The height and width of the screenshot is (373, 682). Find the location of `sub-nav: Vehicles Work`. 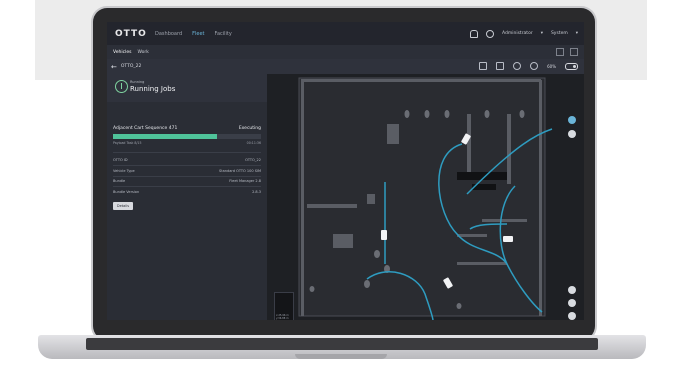

sub-nav: Vehicles Work is located at coordinates (345, 52).